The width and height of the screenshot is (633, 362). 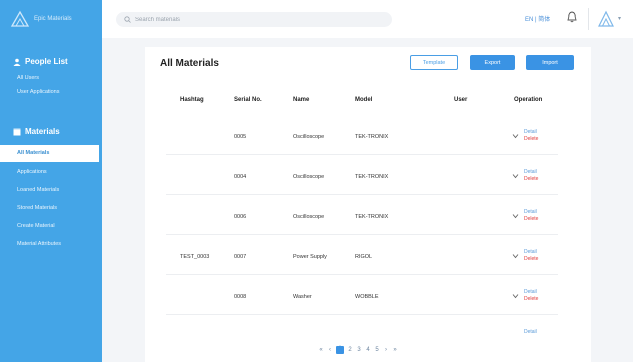 I want to click on sidebar-item-stored-materials: Stored Materials, so click(x=51, y=208).